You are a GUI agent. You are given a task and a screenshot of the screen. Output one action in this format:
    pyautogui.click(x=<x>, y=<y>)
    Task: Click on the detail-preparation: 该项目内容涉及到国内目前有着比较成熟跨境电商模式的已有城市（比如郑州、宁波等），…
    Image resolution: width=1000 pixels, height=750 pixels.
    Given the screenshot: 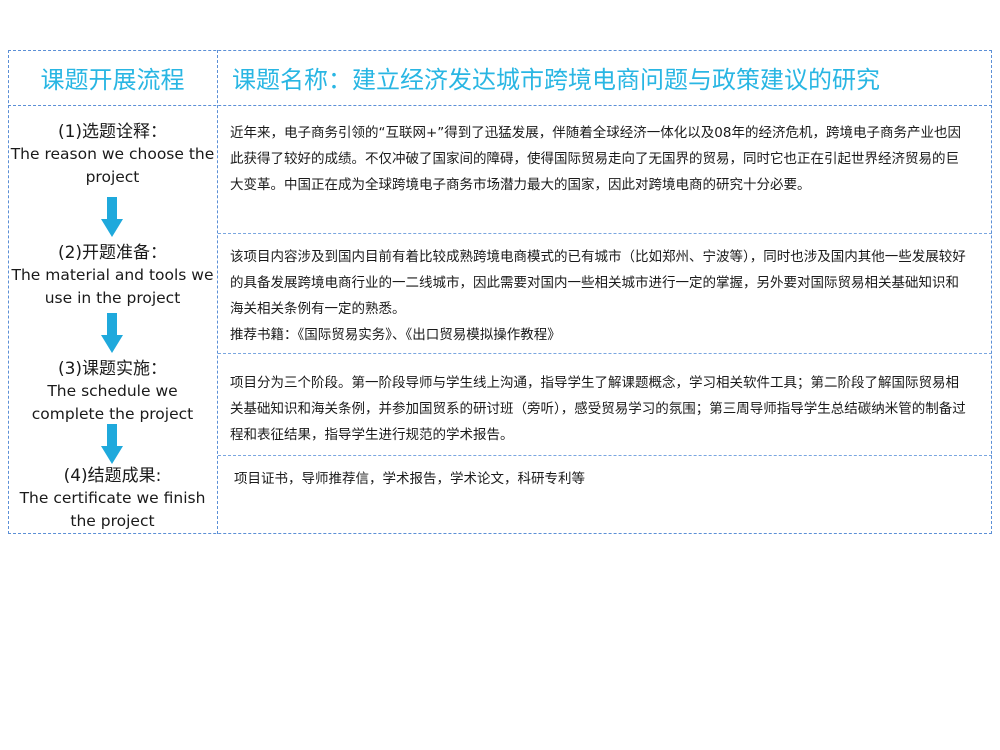 What is the action you would take?
    pyautogui.click(x=601, y=296)
    